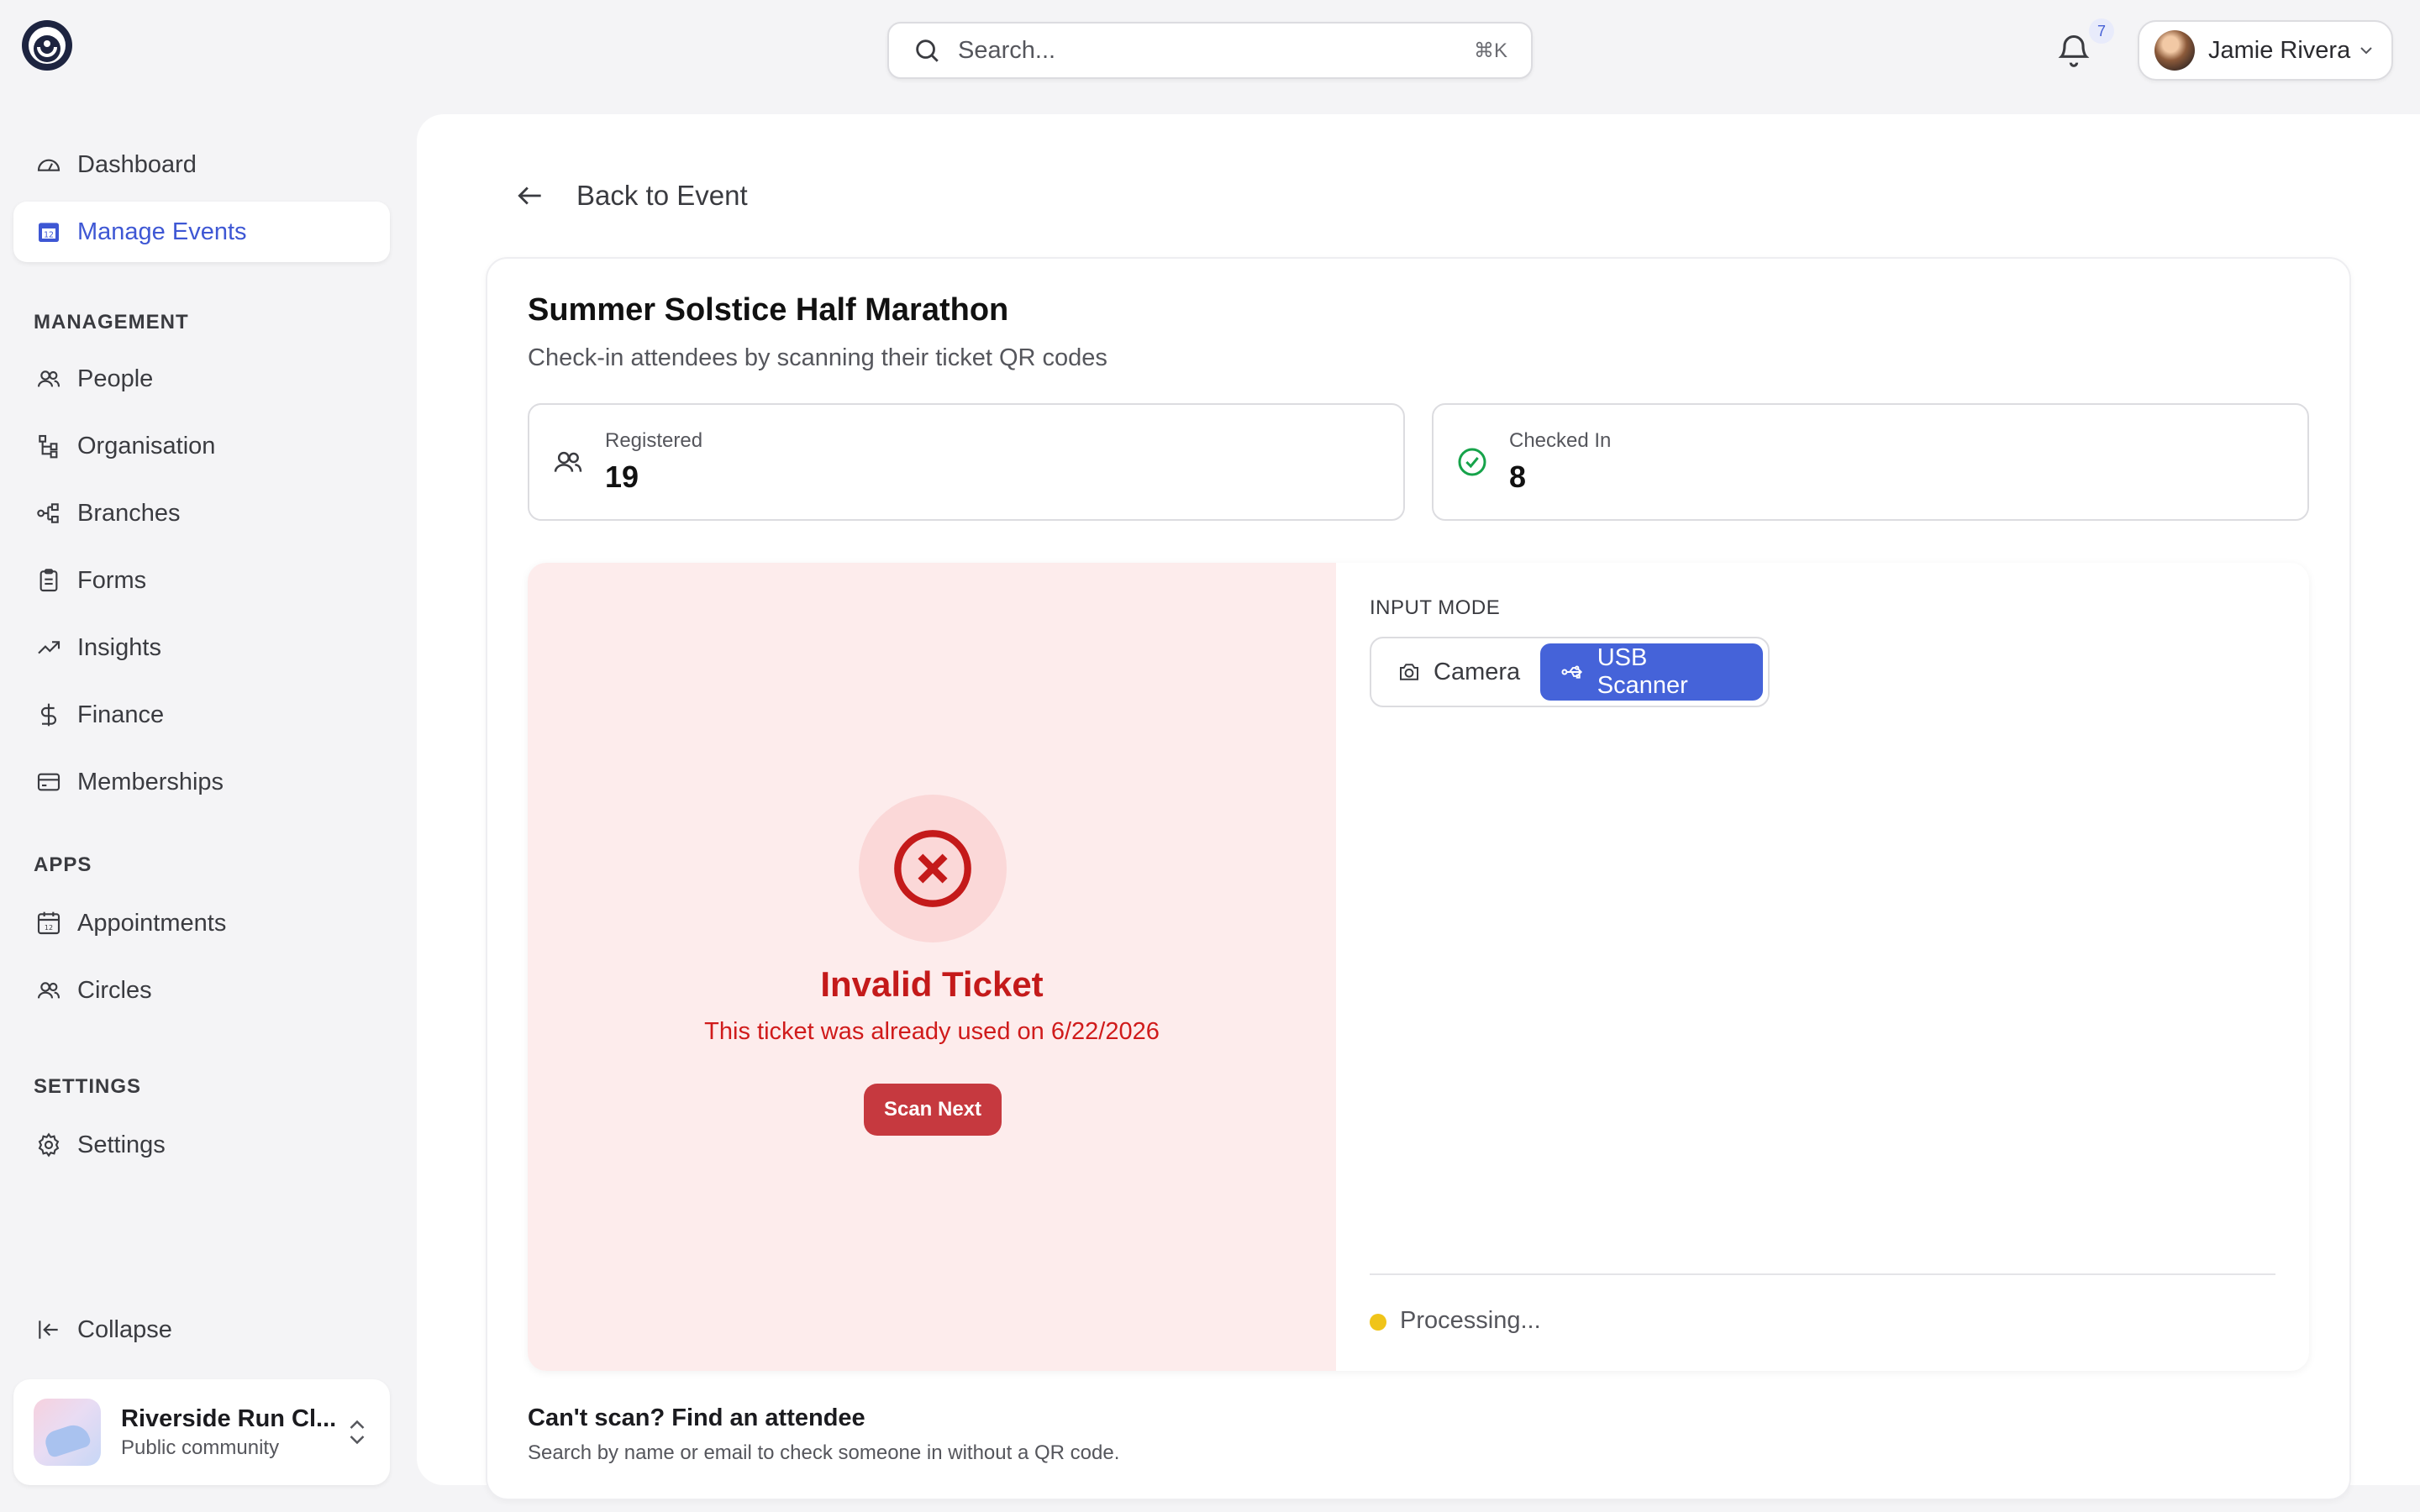 The width and height of the screenshot is (2420, 1512). I want to click on sidebar-item-people: People, so click(202, 379).